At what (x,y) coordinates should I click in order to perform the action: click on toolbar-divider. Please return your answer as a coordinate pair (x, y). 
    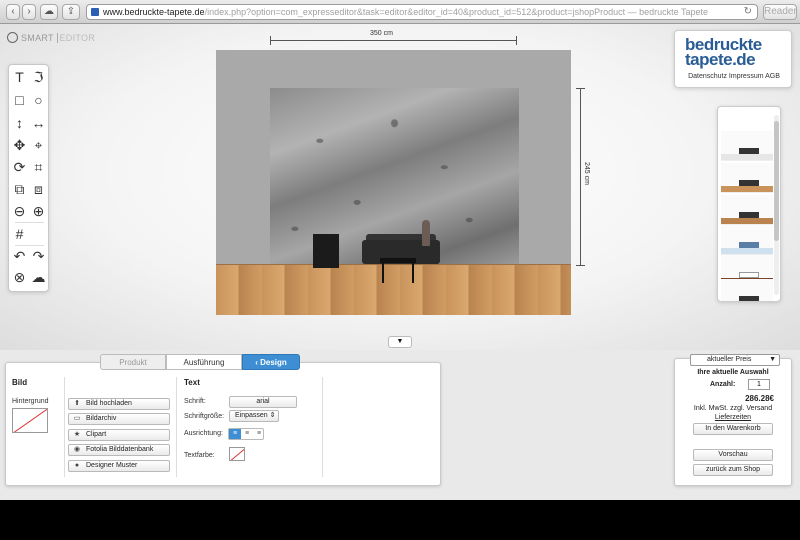
    Looking at the image, I should click on (29, 245).